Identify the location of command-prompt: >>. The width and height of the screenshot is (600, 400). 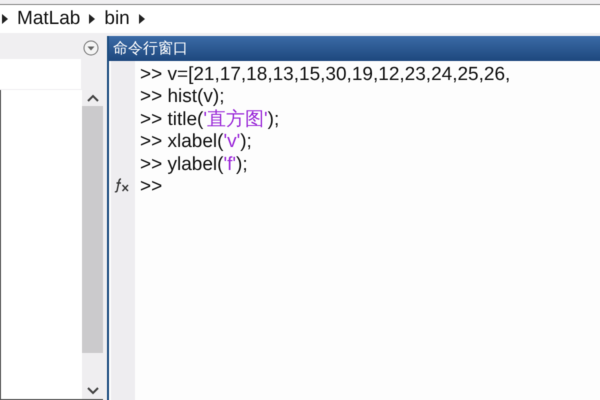
(370, 187).